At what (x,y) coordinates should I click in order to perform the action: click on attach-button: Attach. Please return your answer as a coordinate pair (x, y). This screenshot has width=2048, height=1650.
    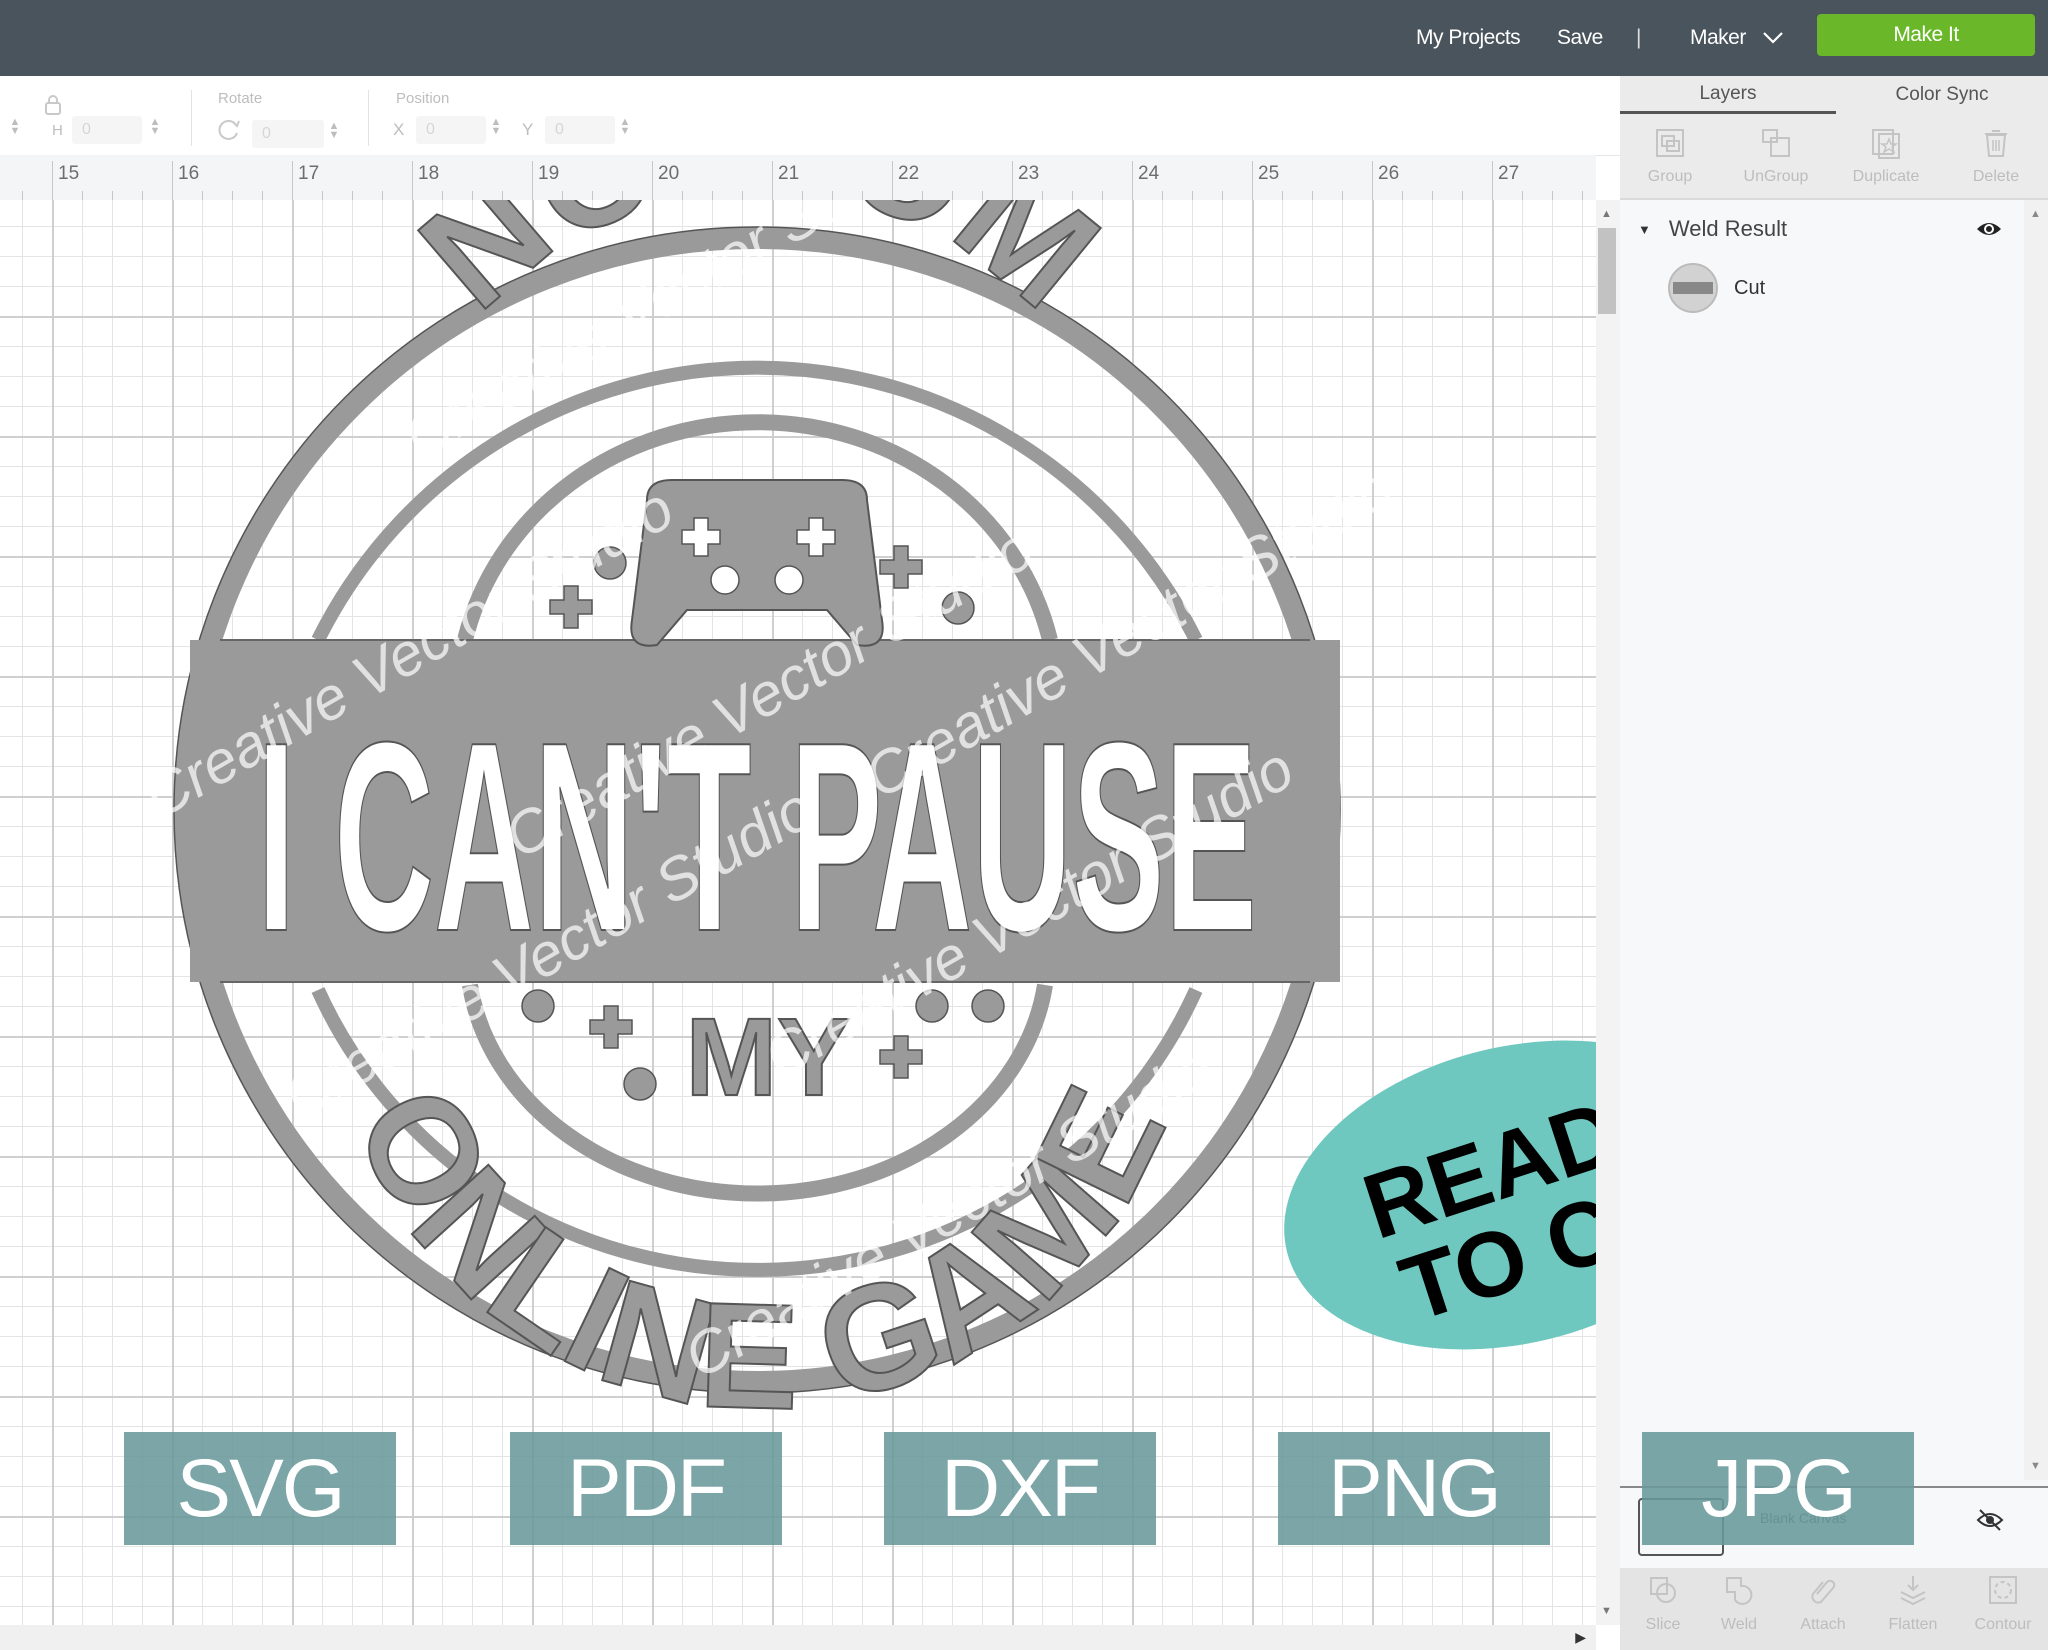
    Looking at the image, I should click on (1823, 1601).